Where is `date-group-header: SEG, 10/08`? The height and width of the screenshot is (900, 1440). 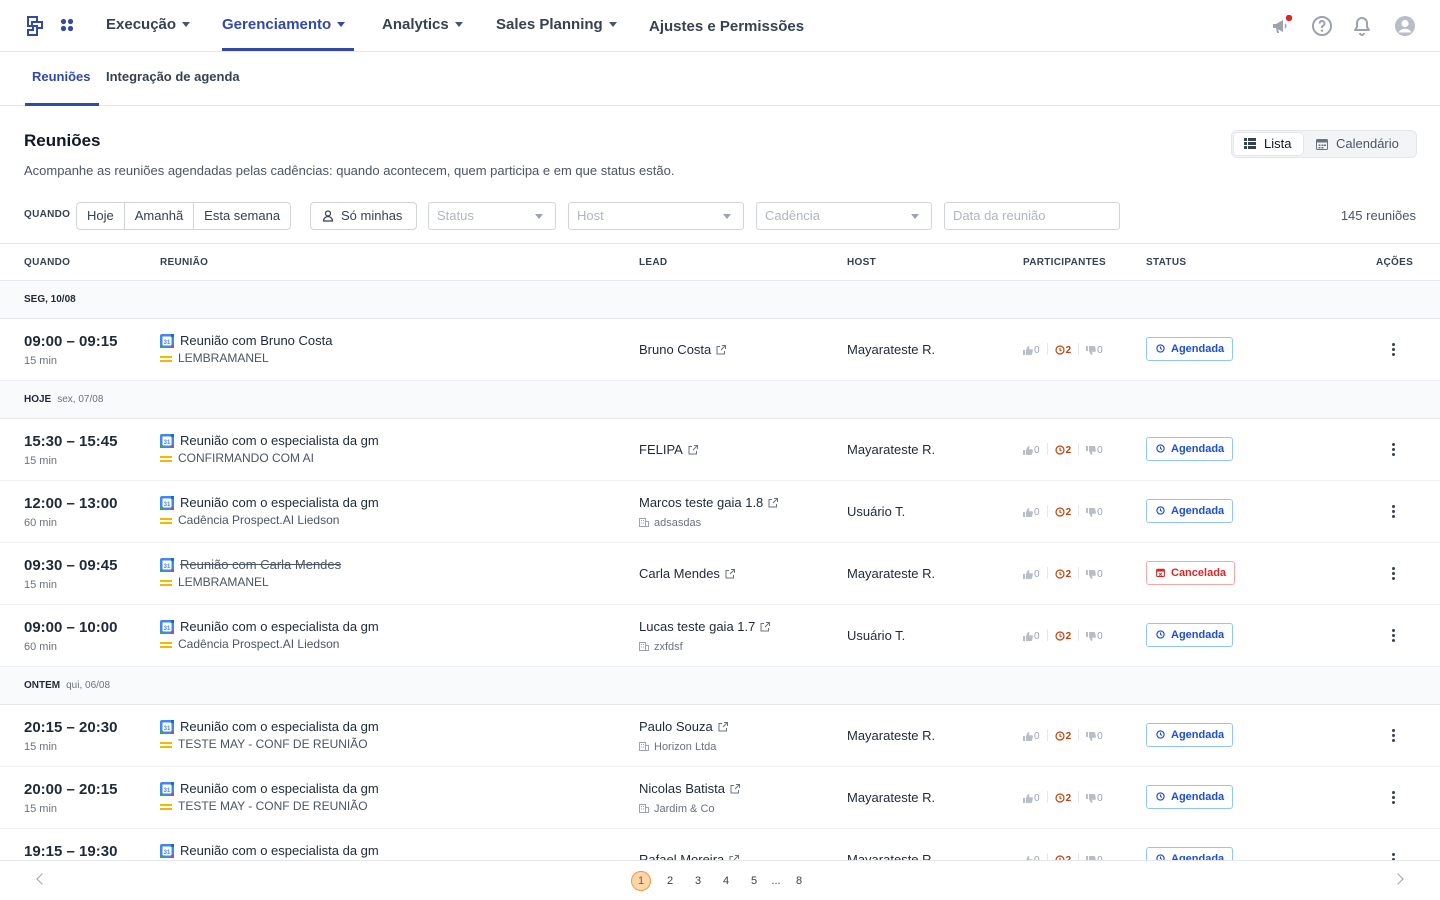
date-group-header: SEG, 10/08 is located at coordinates (720, 300).